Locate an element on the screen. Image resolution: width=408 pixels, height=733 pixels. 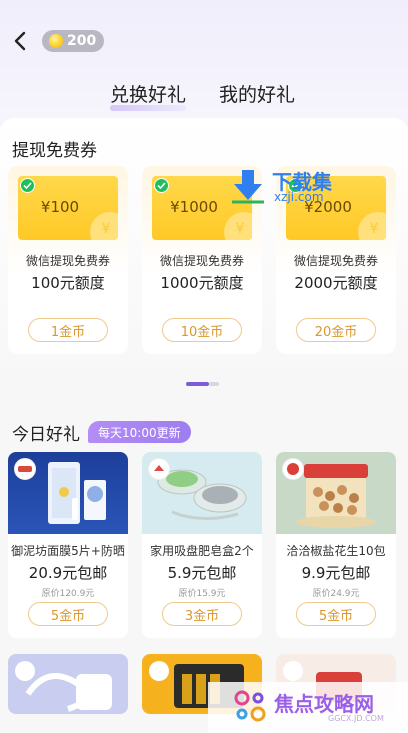
tab-label: 兑换好礼 is located at coordinates (148, 95).